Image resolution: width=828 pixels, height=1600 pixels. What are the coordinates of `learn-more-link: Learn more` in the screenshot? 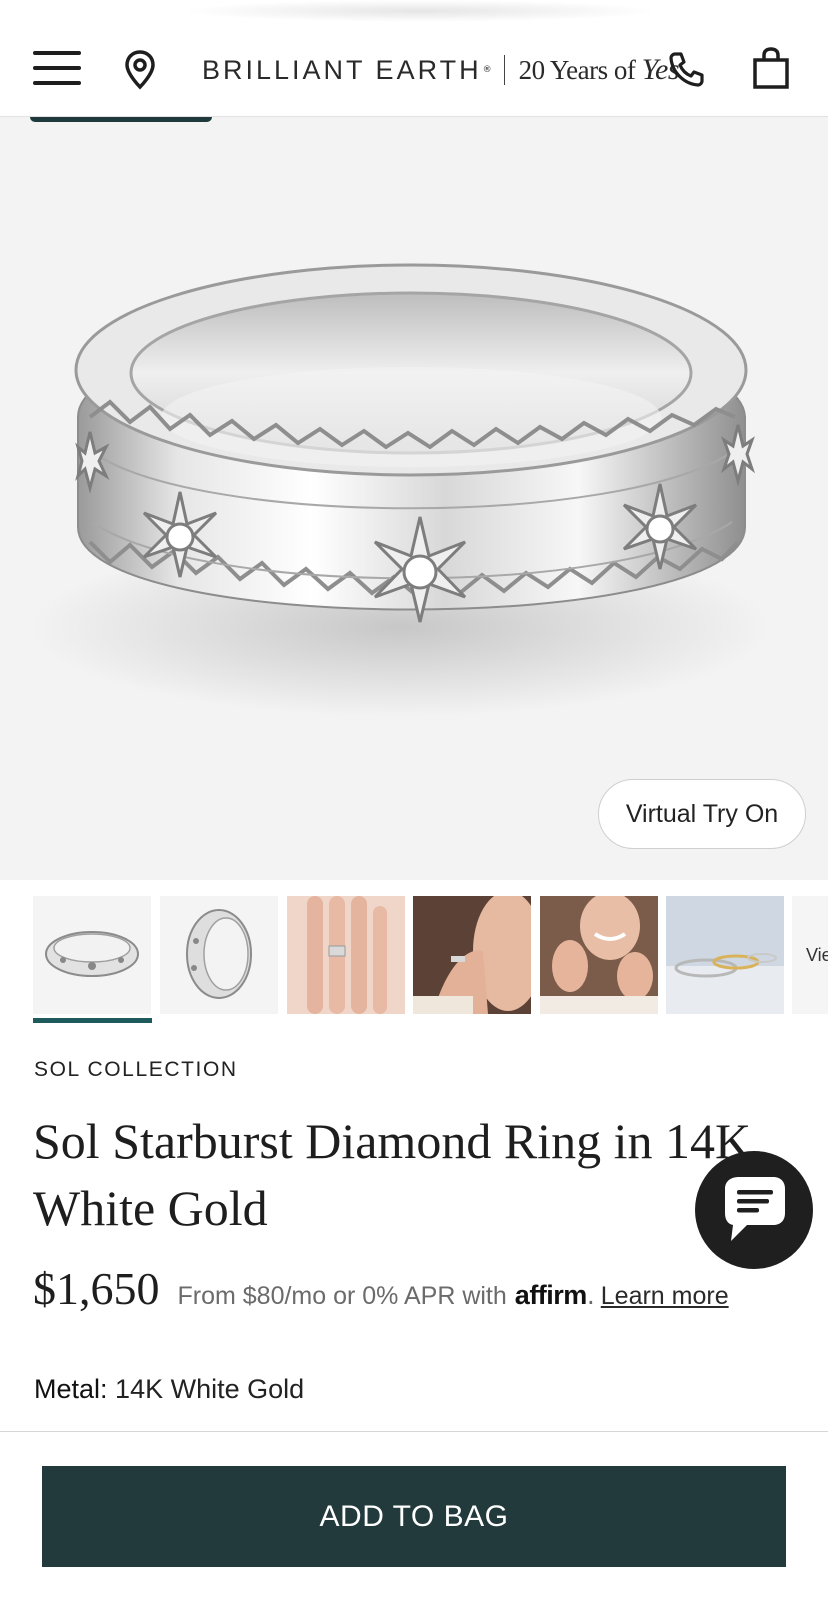 It's located at (665, 1296).